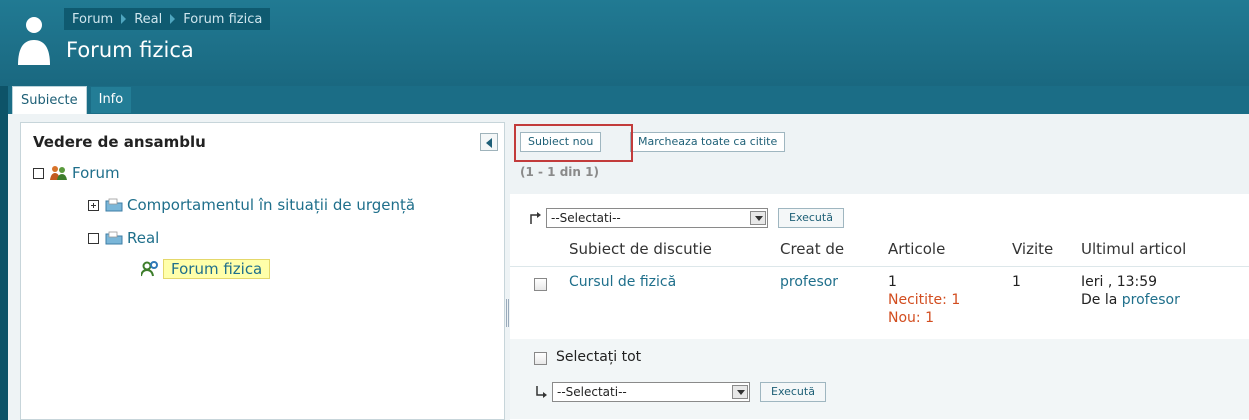 This screenshot has width=1249, height=420. What do you see at coordinates (540, 284) in the screenshot?
I see `row-checkbox` at bounding box center [540, 284].